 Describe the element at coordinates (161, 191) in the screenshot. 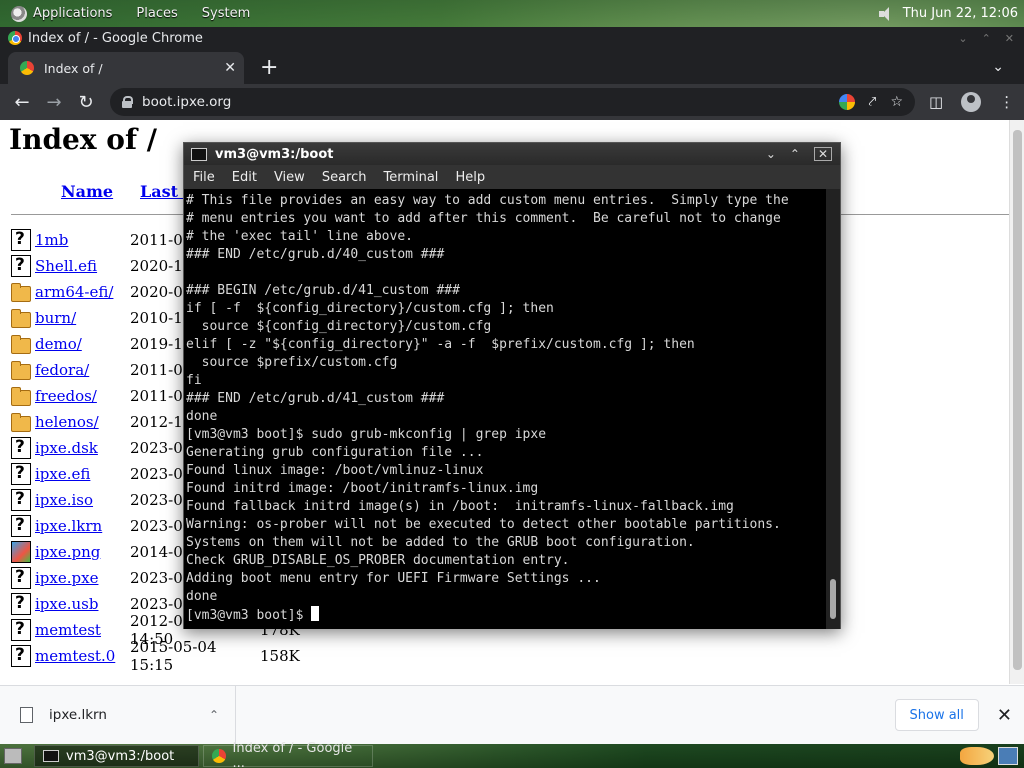

I see `column-header-last-modified: Last modified` at that location.